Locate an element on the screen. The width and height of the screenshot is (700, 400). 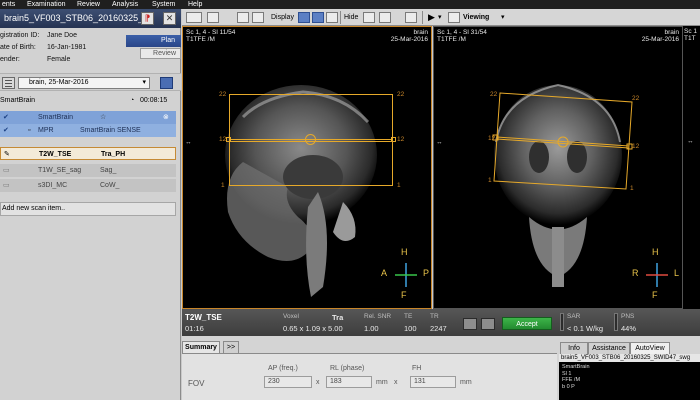
orient-anterior: A is located at coordinates (384, 273).